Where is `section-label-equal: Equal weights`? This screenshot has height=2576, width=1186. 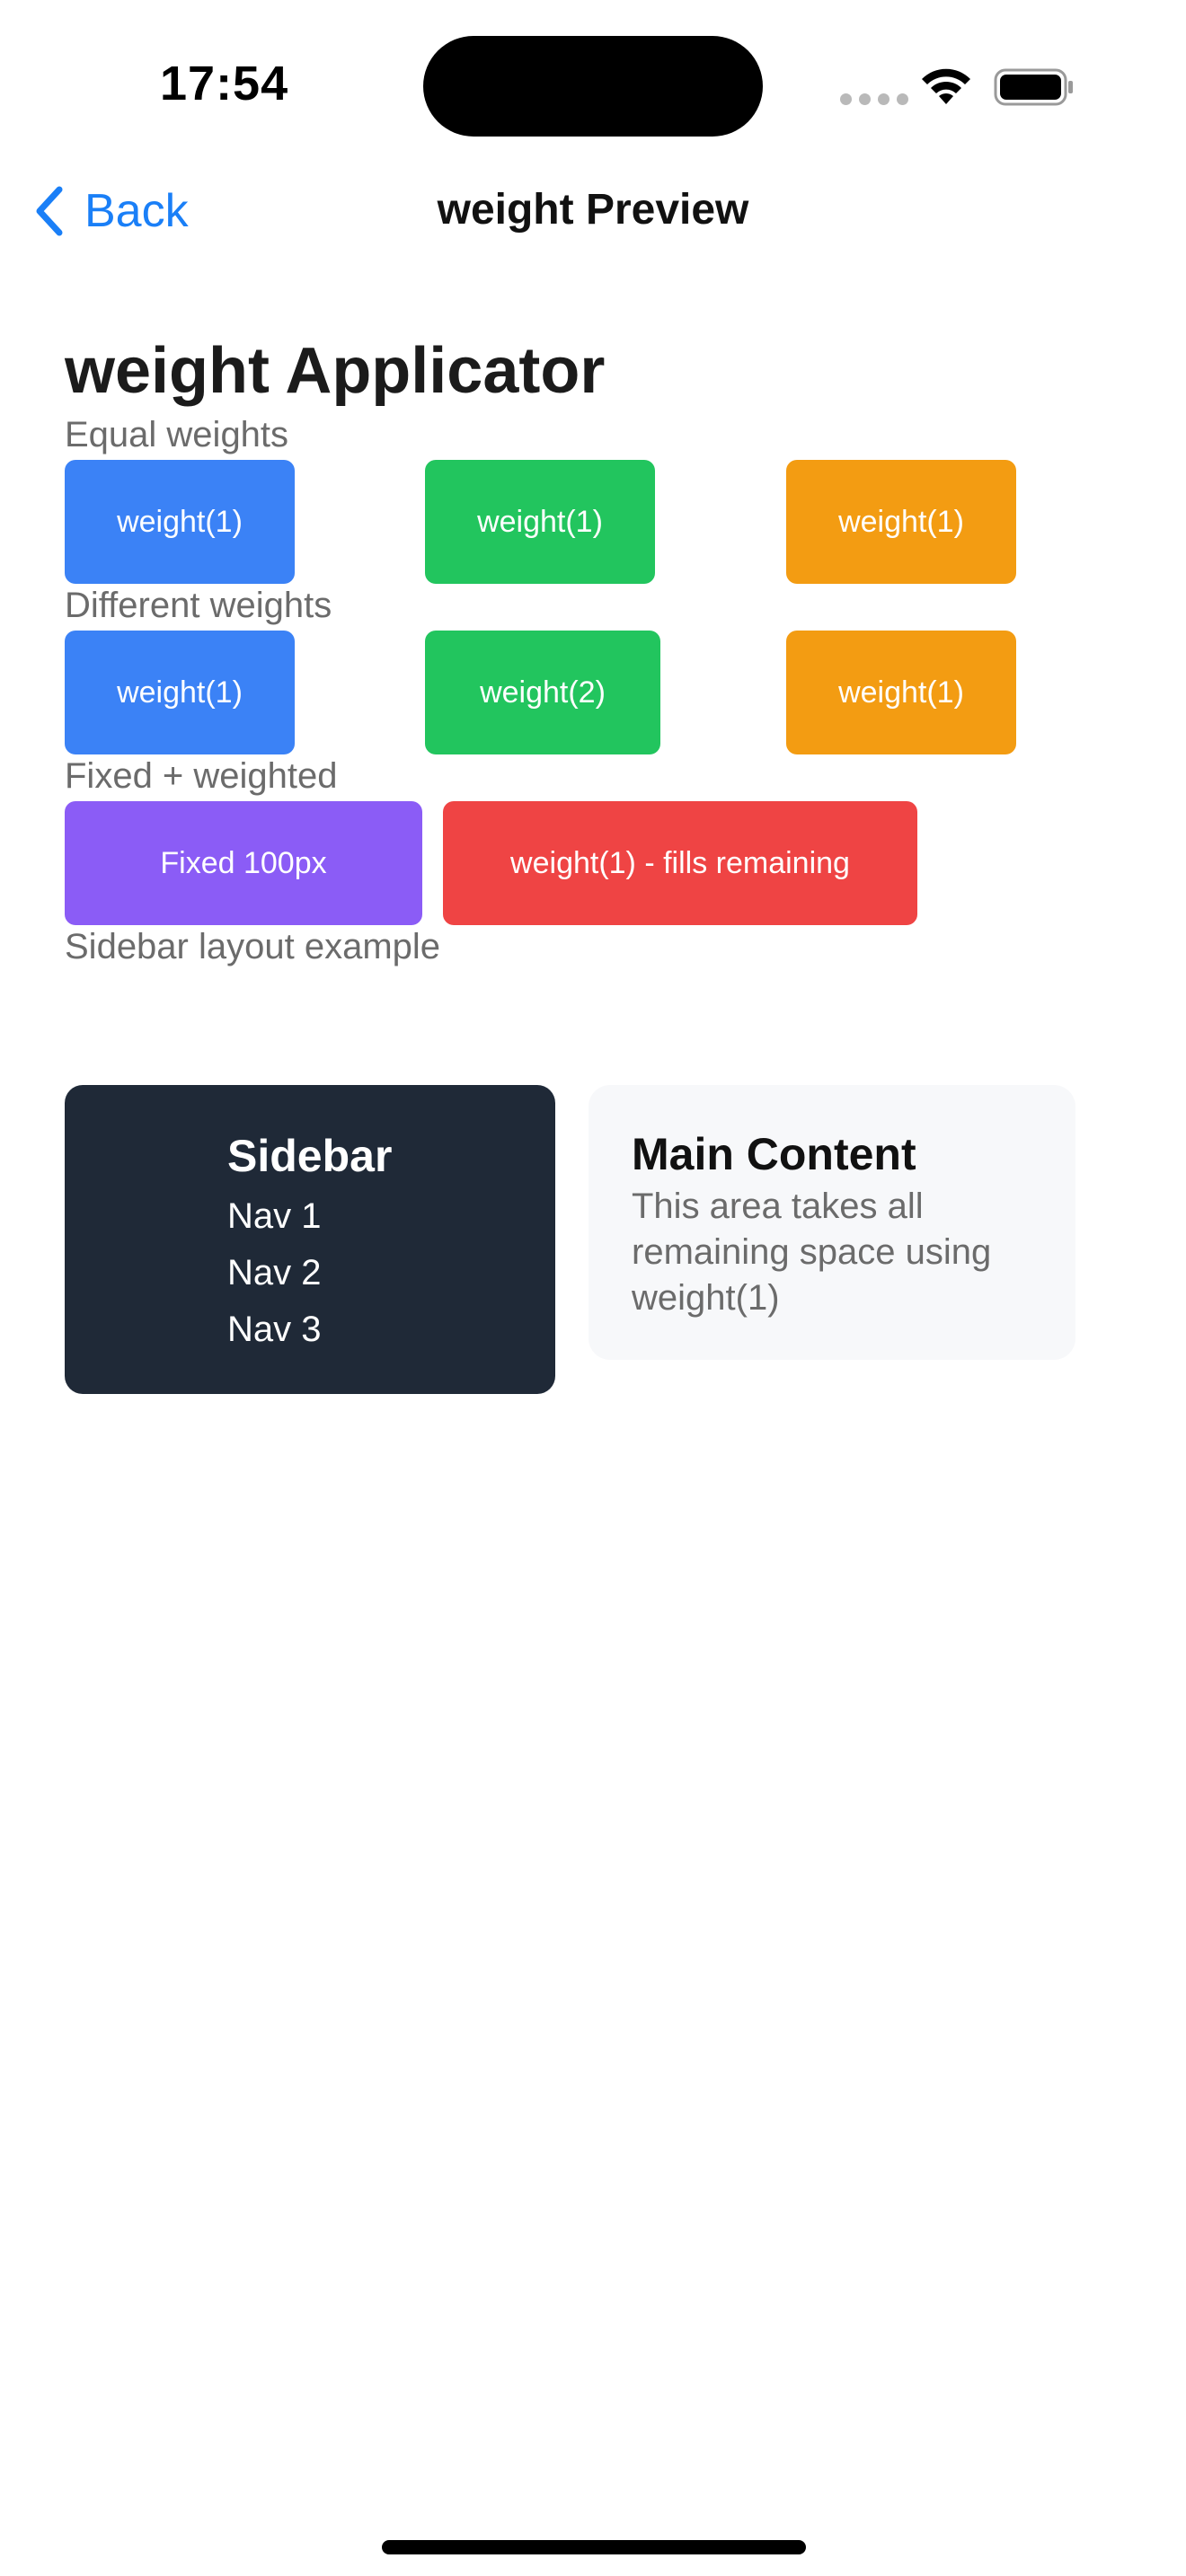 section-label-equal: Equal weights is located at coordinates (177, 434).